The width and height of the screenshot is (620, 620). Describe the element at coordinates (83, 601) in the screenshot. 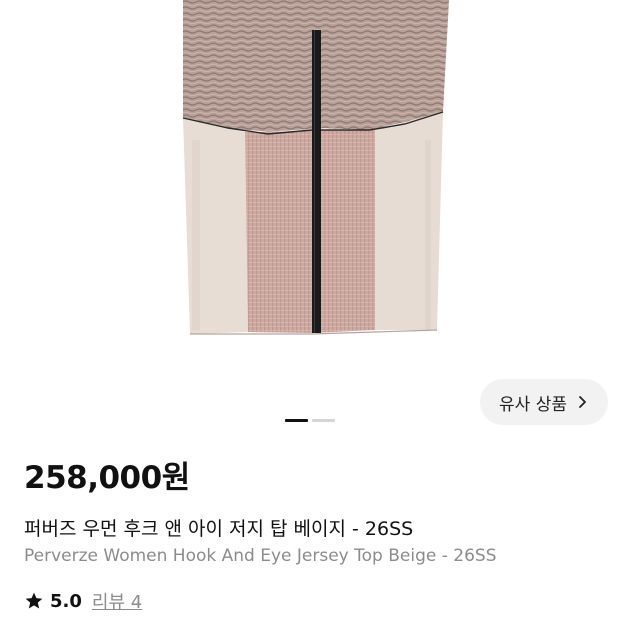

I see `rating-row: 5.0 리뷰 4` at that location.